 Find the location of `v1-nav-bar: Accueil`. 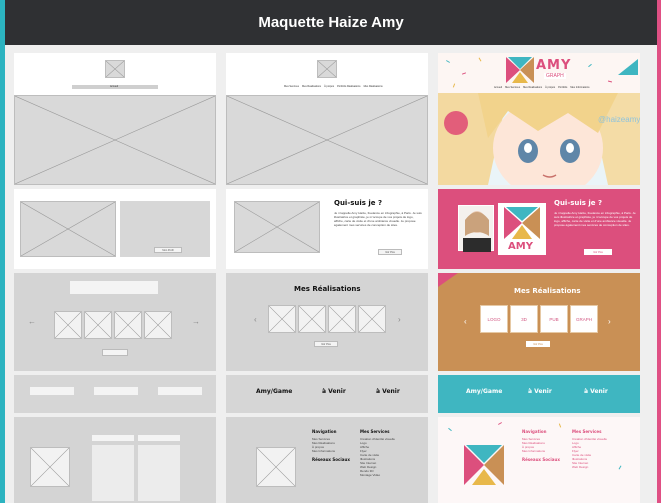

v1-nav-bar: Accueil is located at coordinates (115, 87).